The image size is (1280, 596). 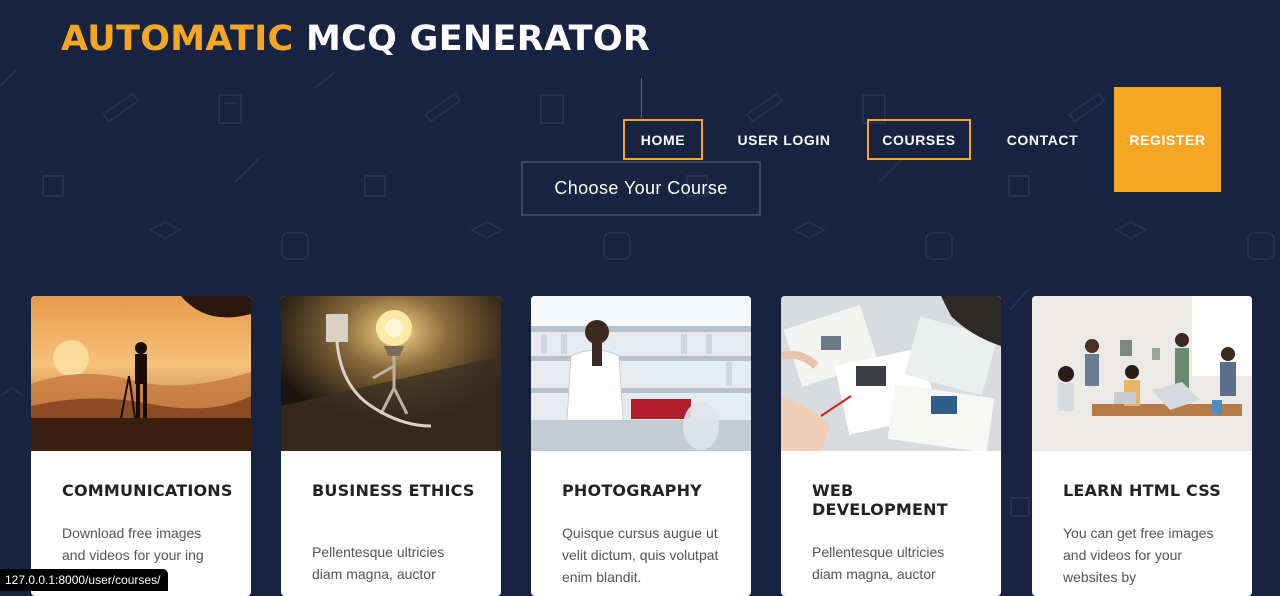 I want to click on register-button: REGISTER, so click(x=1167, y=139).